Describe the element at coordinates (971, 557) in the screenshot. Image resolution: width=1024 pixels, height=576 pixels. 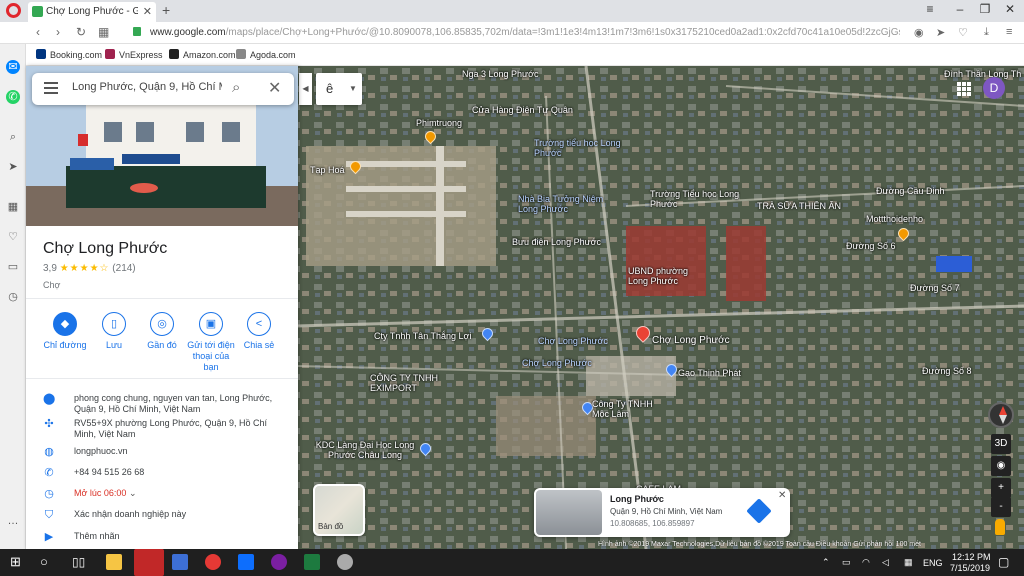
I see `clock-time: 12:12 PM` at that location.